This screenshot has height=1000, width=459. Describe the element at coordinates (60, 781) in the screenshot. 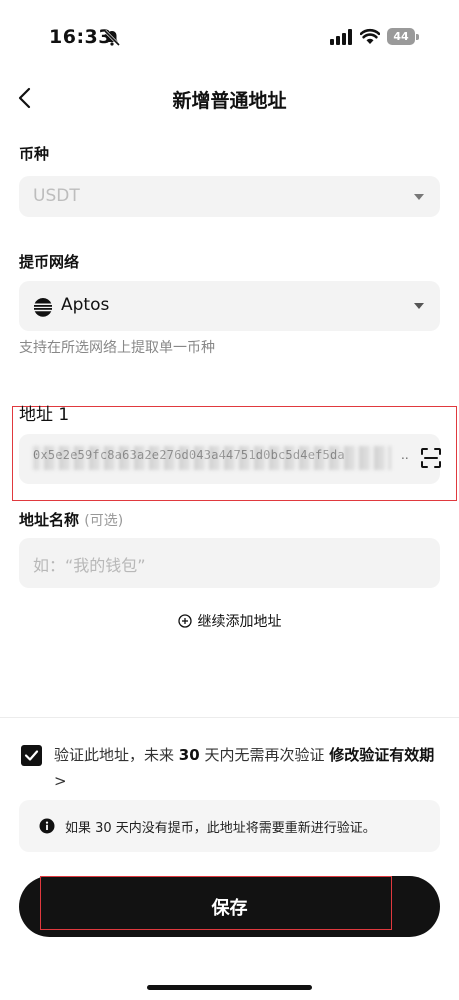

I see `chevron-right-icon: >` at that location.